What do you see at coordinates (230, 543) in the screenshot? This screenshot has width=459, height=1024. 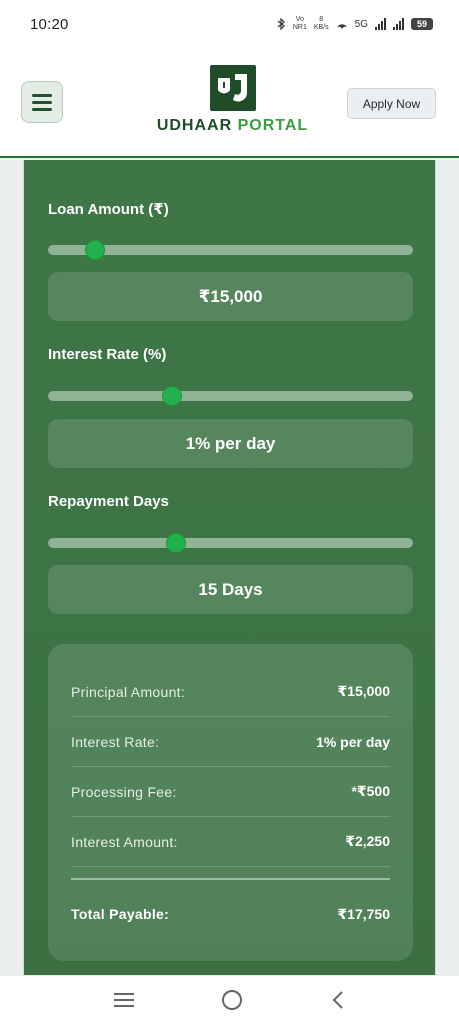 I see `repayment-days-slider` at bounding box center [230, 543].